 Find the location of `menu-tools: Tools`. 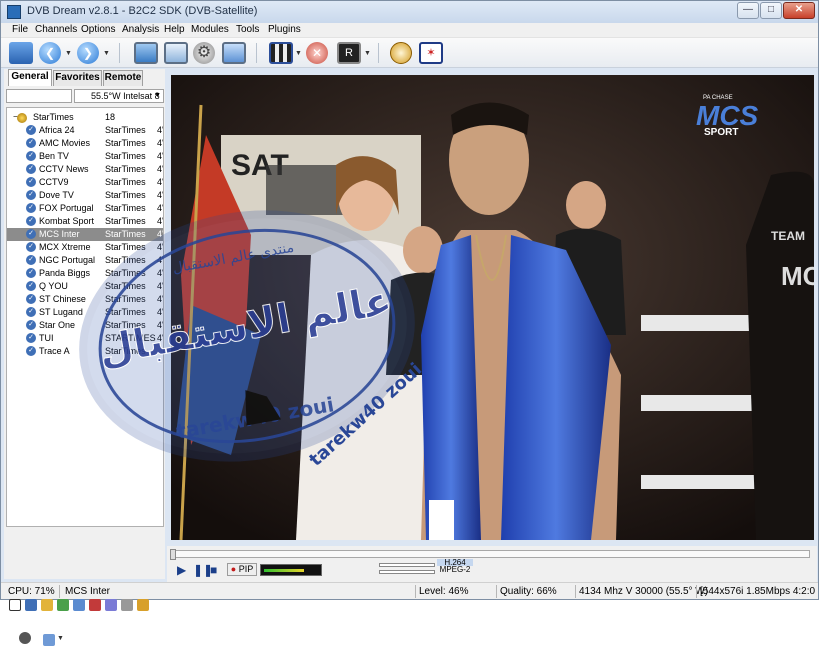

menu-tools: Tools is located at coordinates (247, 29).